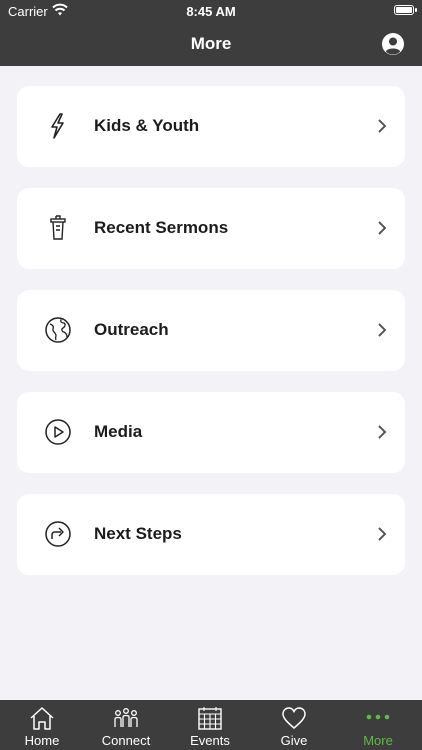 The width and height of the screenshot is (422, 750). I want to click on status-time: 8:45 AM, so click(211, 11).